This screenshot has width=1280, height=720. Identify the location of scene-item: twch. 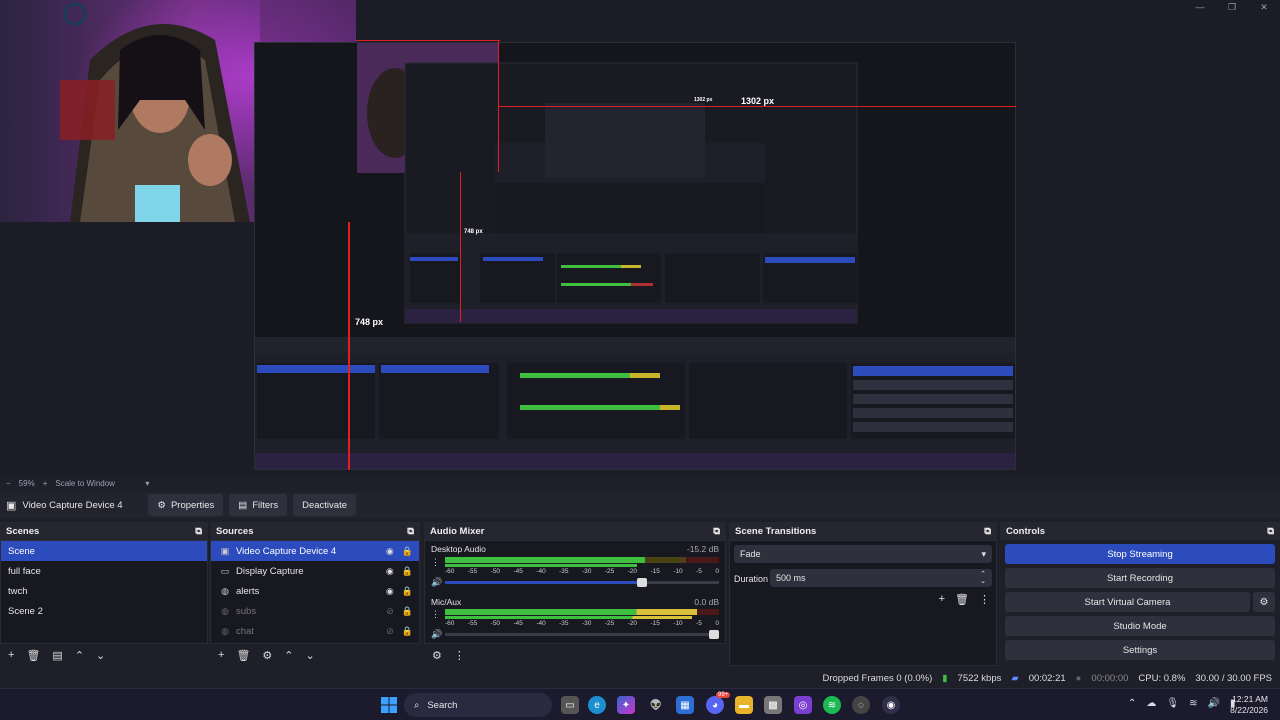
(104, 591).